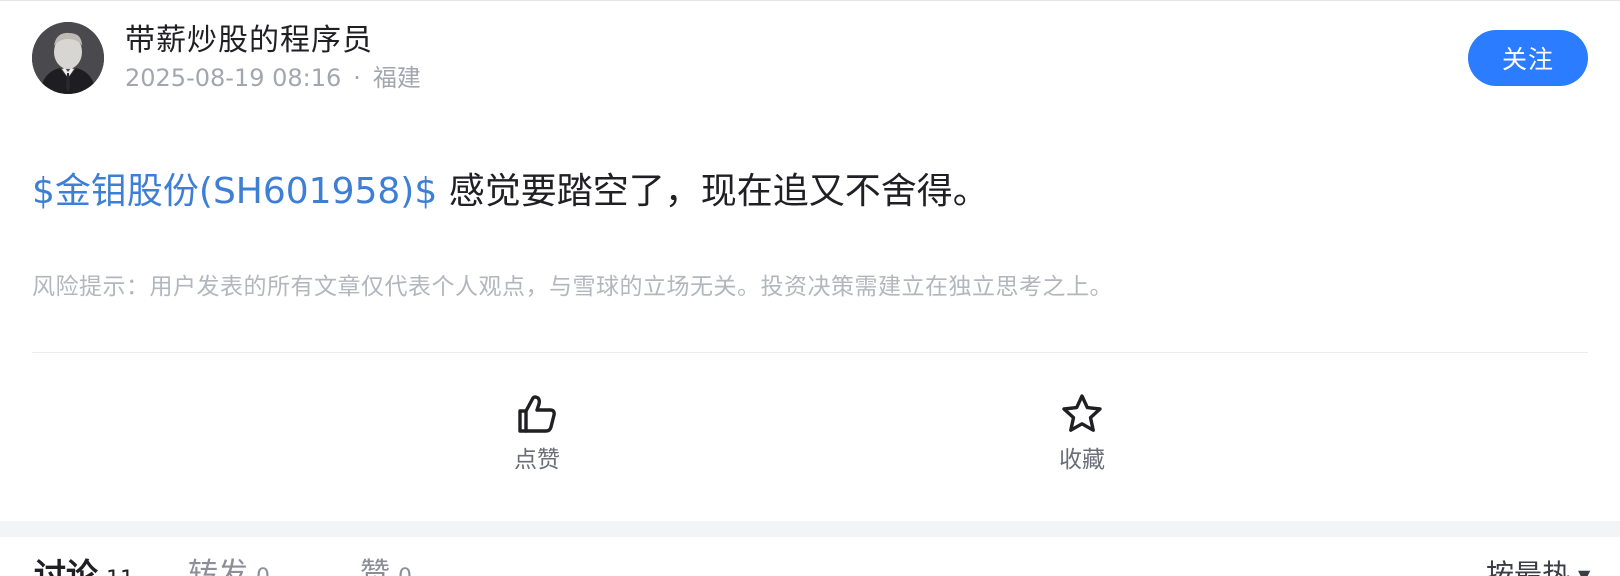 The height and width of the screenshot is (576, 1620). What do you see at coordinates (713, 191) in the screenshot?
I see `post-text: 感觉要踏空了，现在追又不舍得。` at bounding box center [713, 191].